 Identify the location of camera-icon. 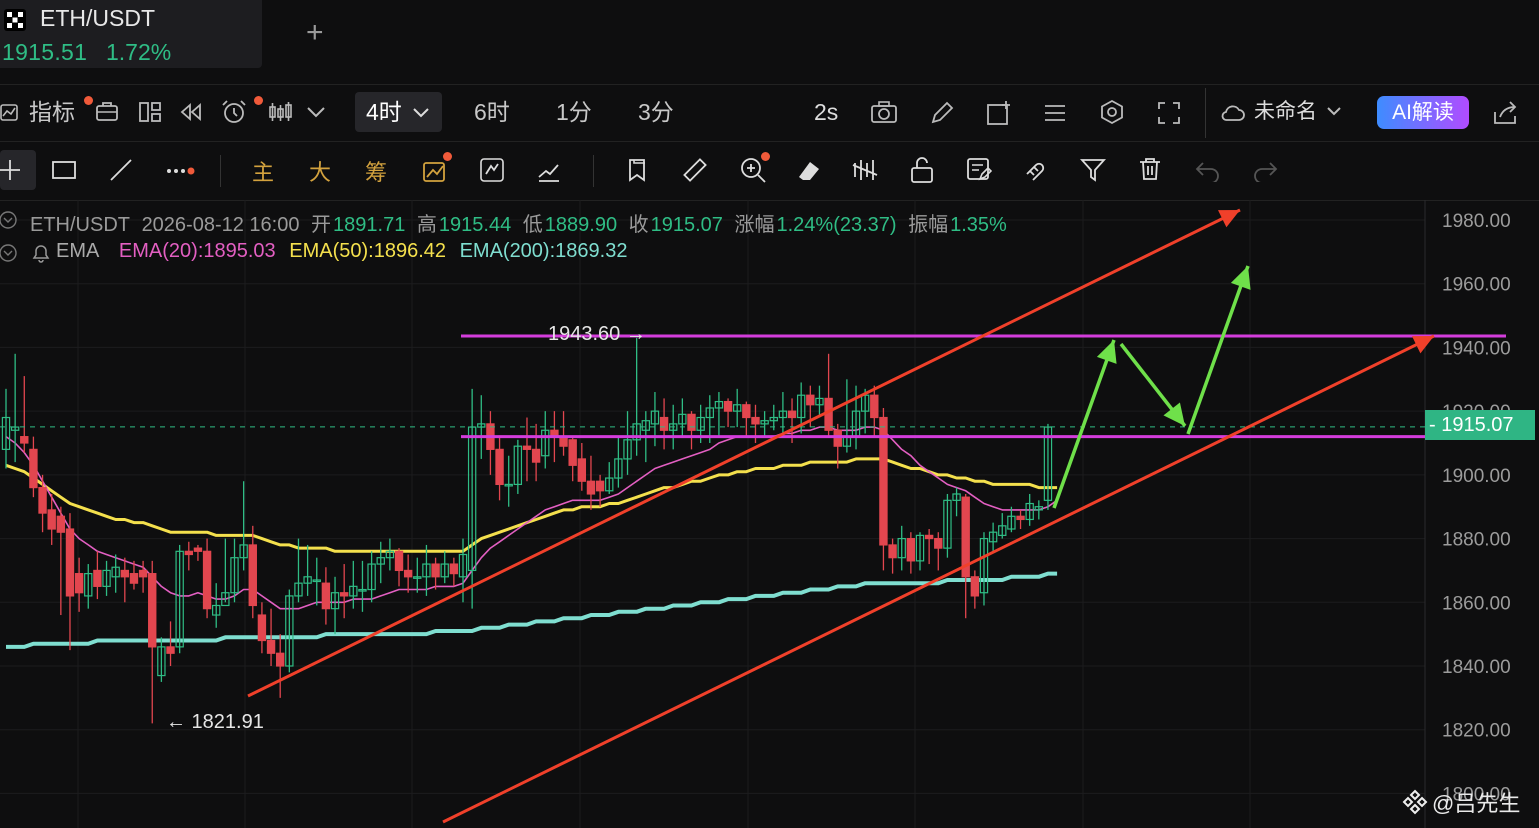
(884, 112).